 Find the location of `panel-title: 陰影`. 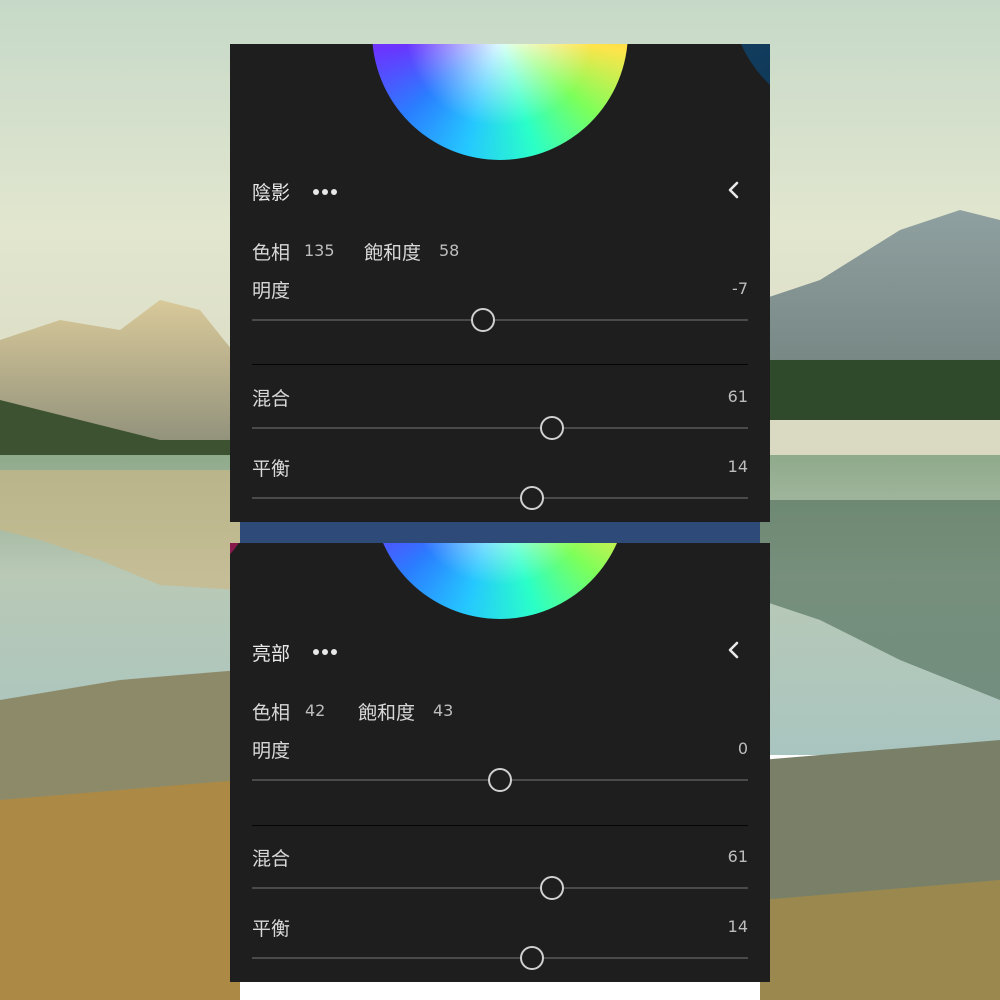

panel-title: 陰影 is located at coordinates (271, 193).